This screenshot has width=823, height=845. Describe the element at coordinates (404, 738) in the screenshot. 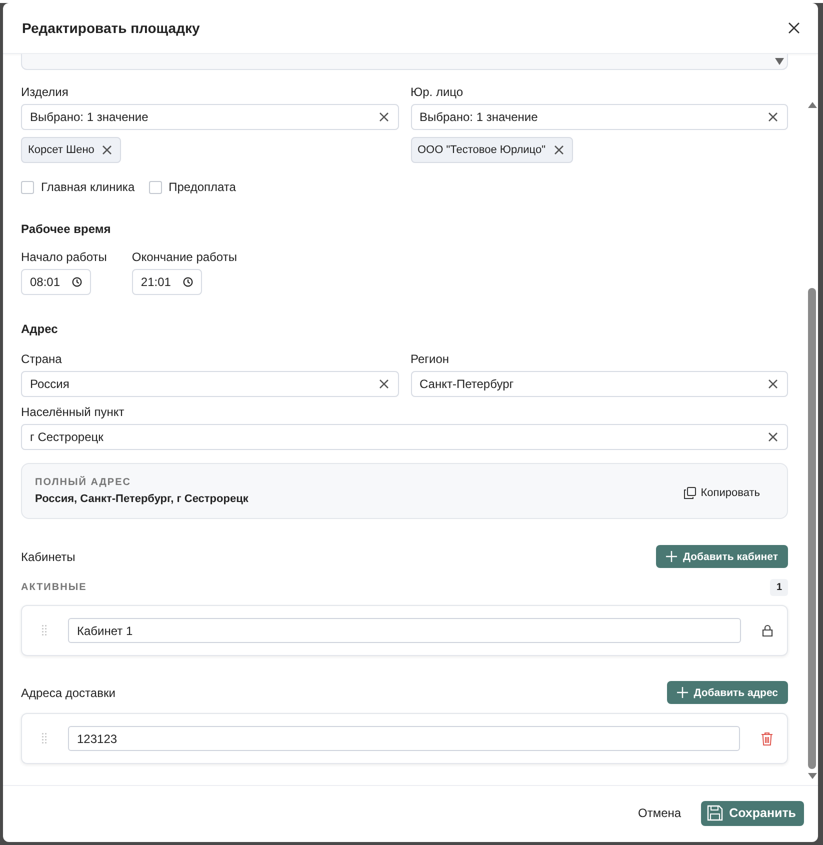

I see `text-field: 123123` at that location.